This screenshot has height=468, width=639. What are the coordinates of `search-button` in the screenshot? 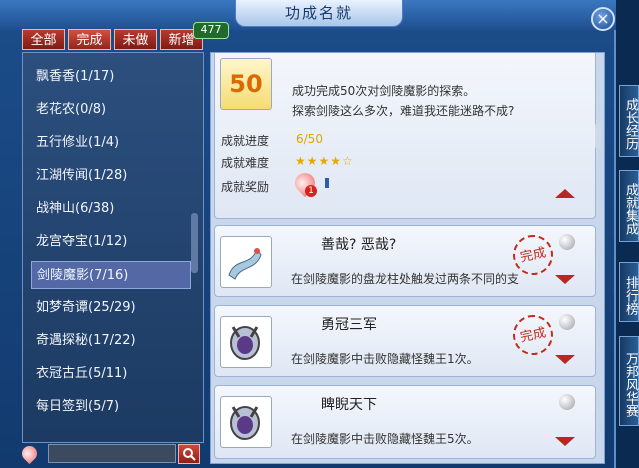 It's located at (189, 454).